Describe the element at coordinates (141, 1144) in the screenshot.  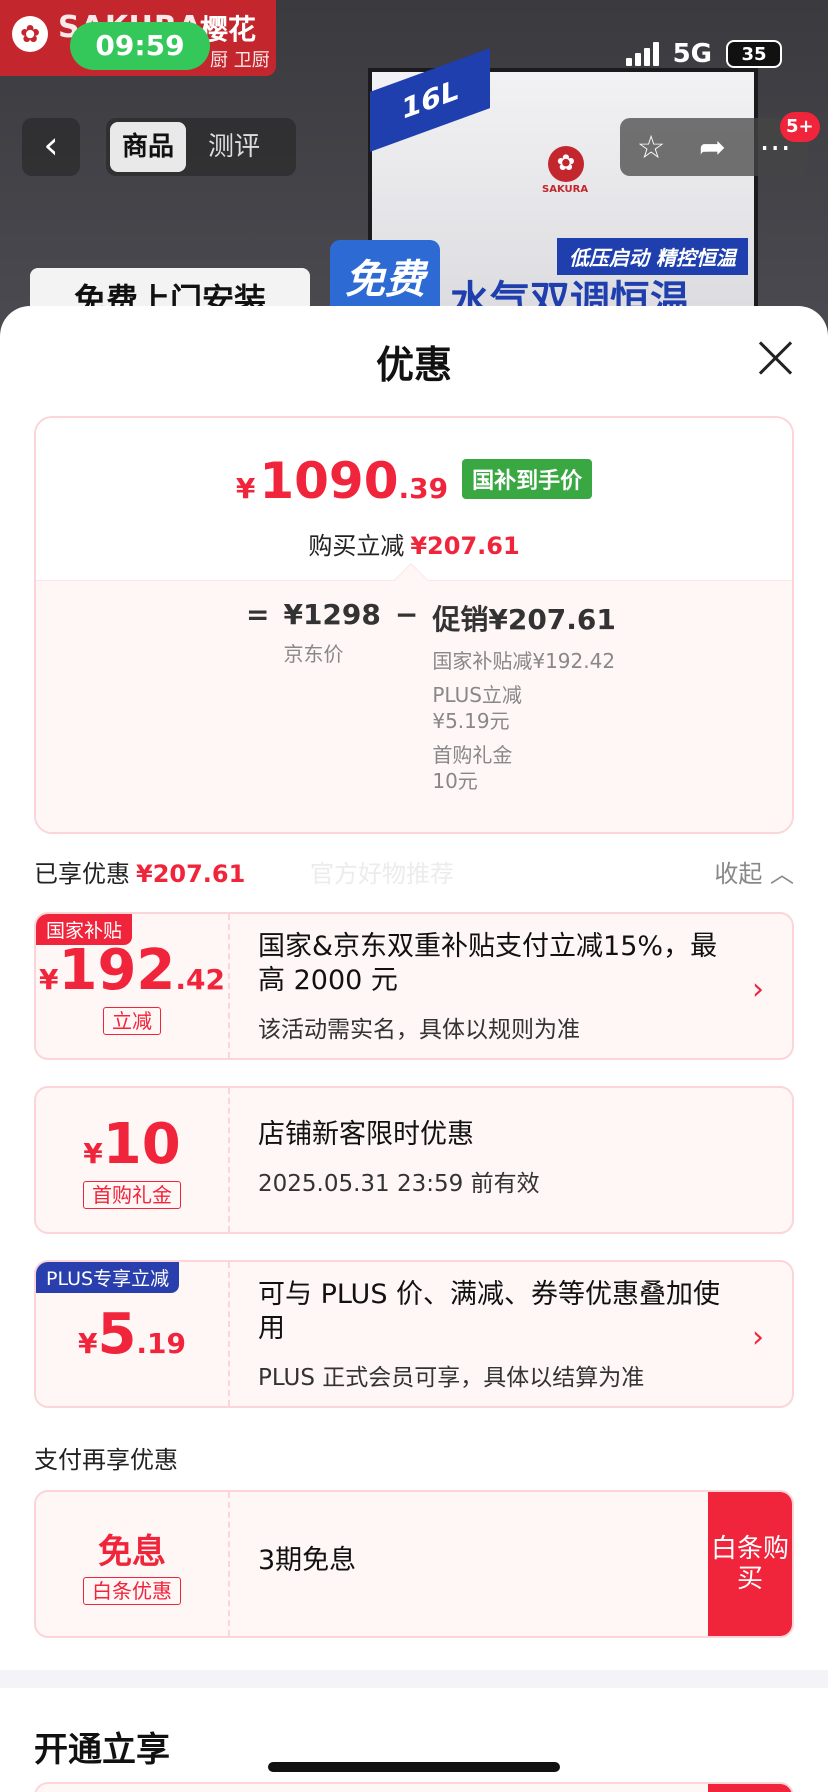
I see `coupon-int: 10` at that location.